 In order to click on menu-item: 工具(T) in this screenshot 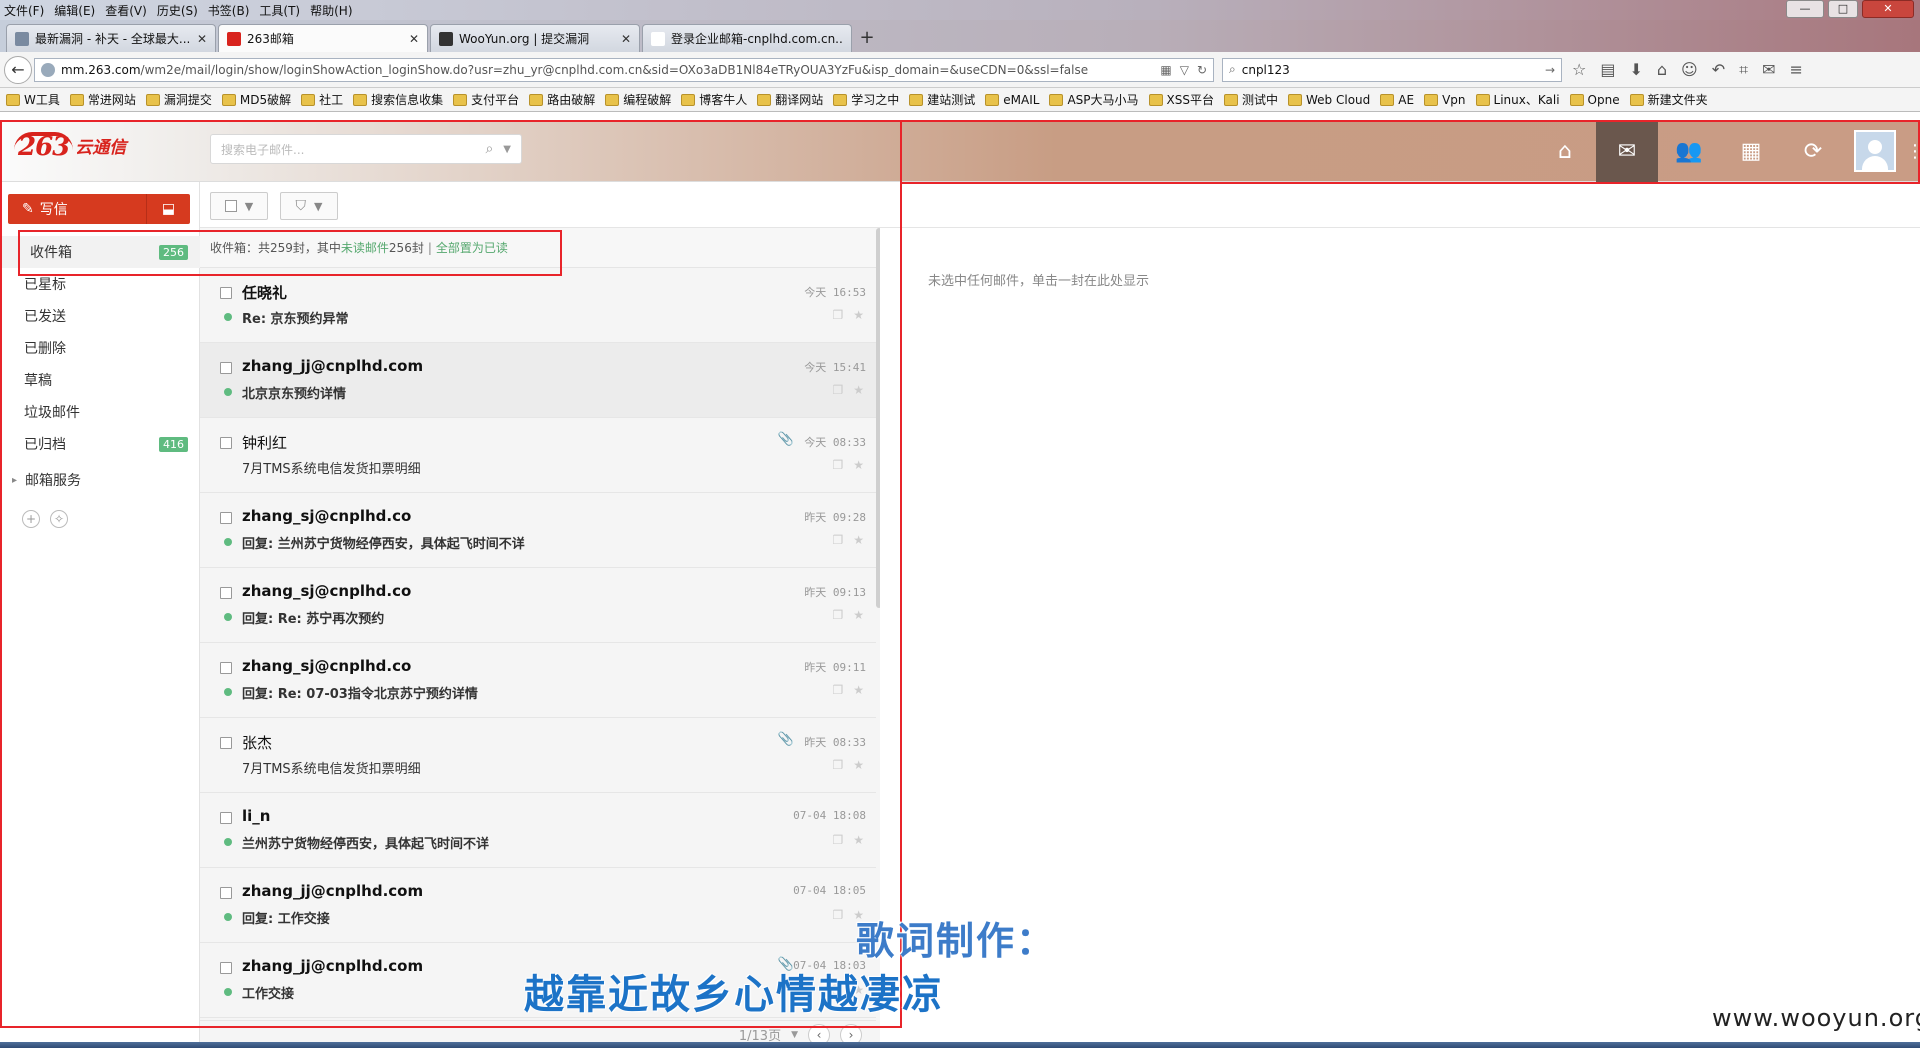, I will do `click(279, 10)`.